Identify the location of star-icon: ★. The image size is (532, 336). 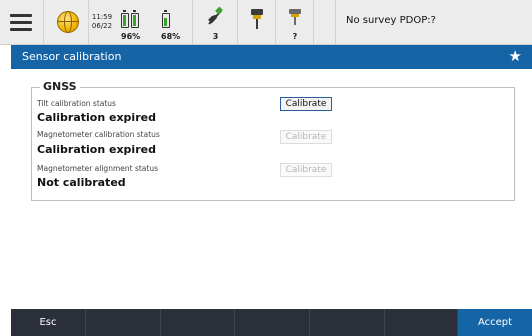
(515, 56).